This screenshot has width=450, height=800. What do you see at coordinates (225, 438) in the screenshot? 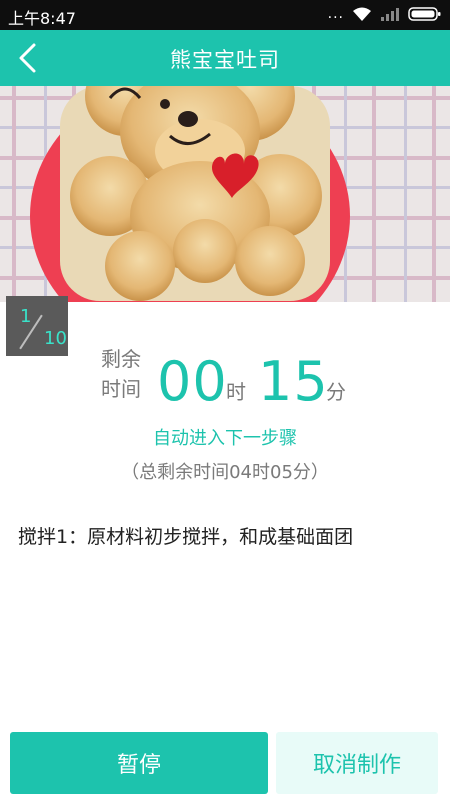
I see `auto-next-text: 自动进入下一步骤` at bounding box center [225, 438].